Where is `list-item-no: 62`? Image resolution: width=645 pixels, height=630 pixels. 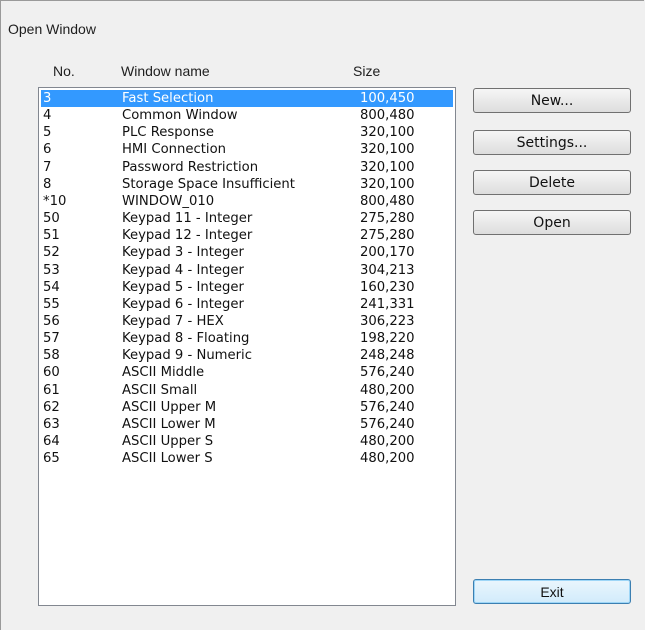 list-item-no: 62 is located at coordinates (51, 407).